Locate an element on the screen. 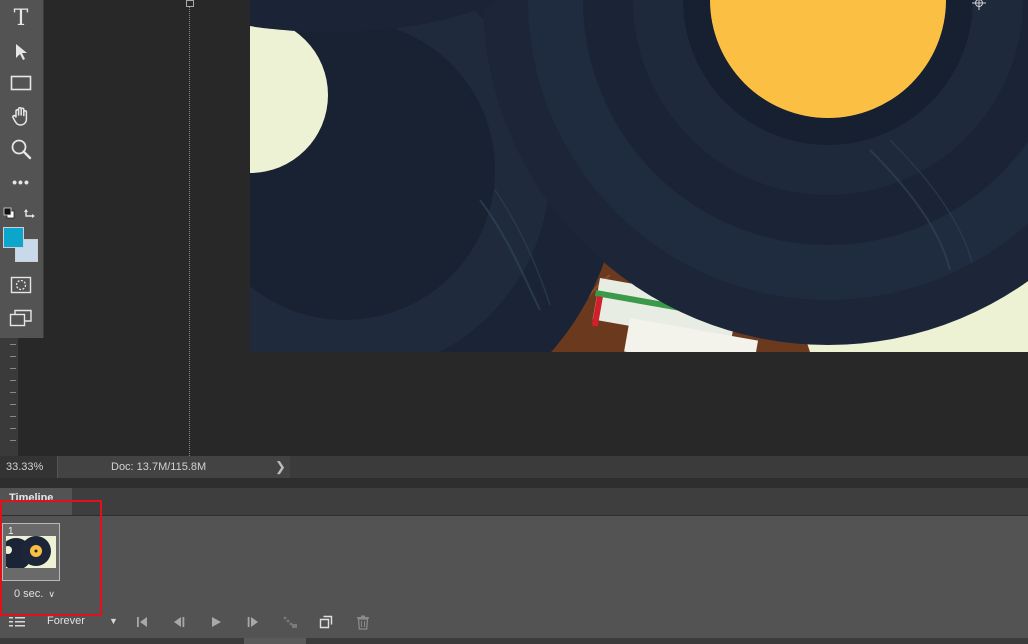  first-frame-button is located at coordinates (142, 622).